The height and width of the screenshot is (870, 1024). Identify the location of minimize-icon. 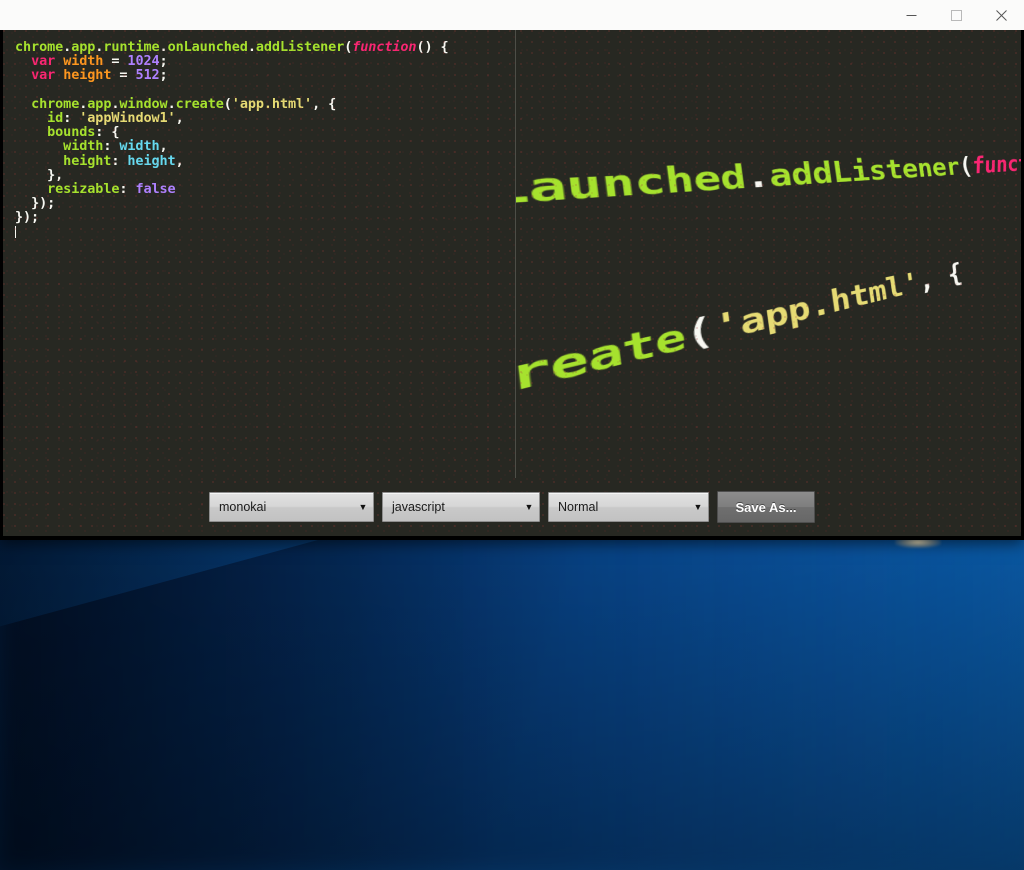
(911, 15).